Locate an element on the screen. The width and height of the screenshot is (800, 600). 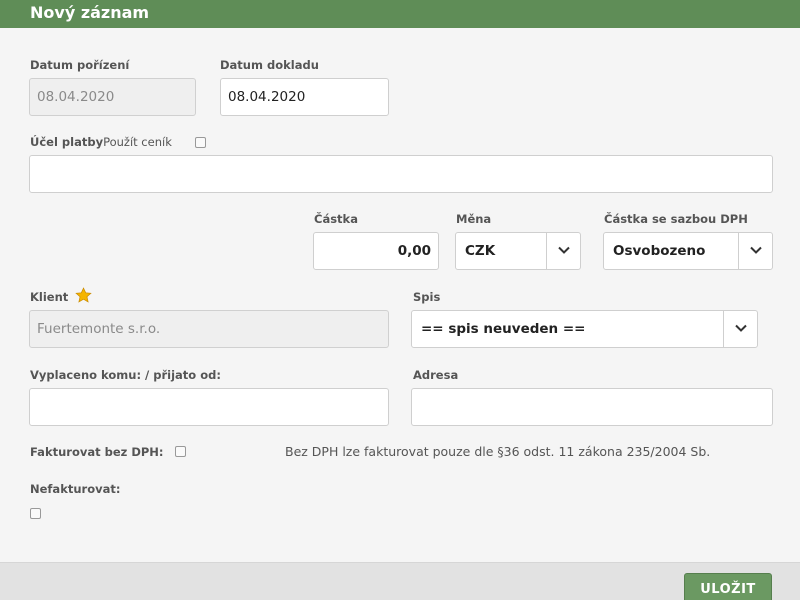
spis-select: == spis neuveden == is located at coordinates (584, 329).